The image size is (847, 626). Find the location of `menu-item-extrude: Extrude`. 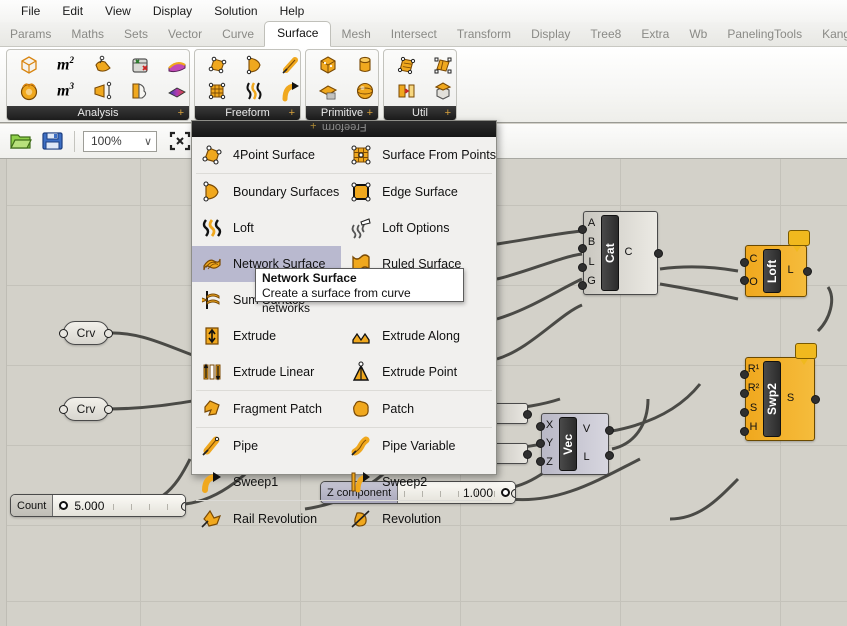

menu-item-extrude: Extrude is located at coordinates (266, 336).